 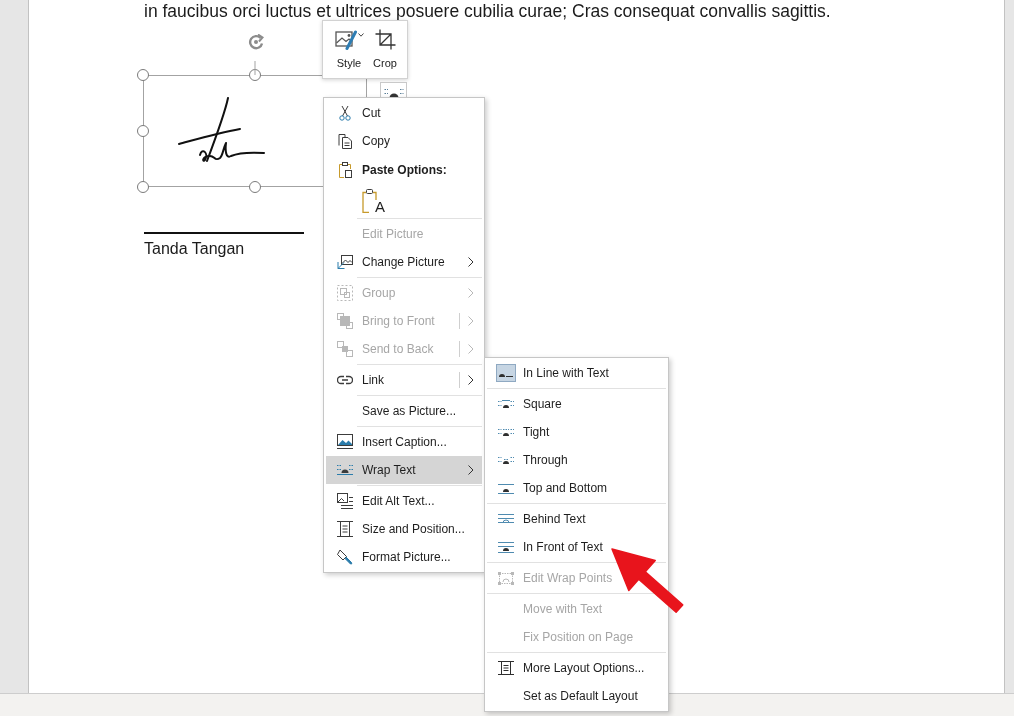 I want to click on toolbar-button: Style, so click(x=349, y=49).